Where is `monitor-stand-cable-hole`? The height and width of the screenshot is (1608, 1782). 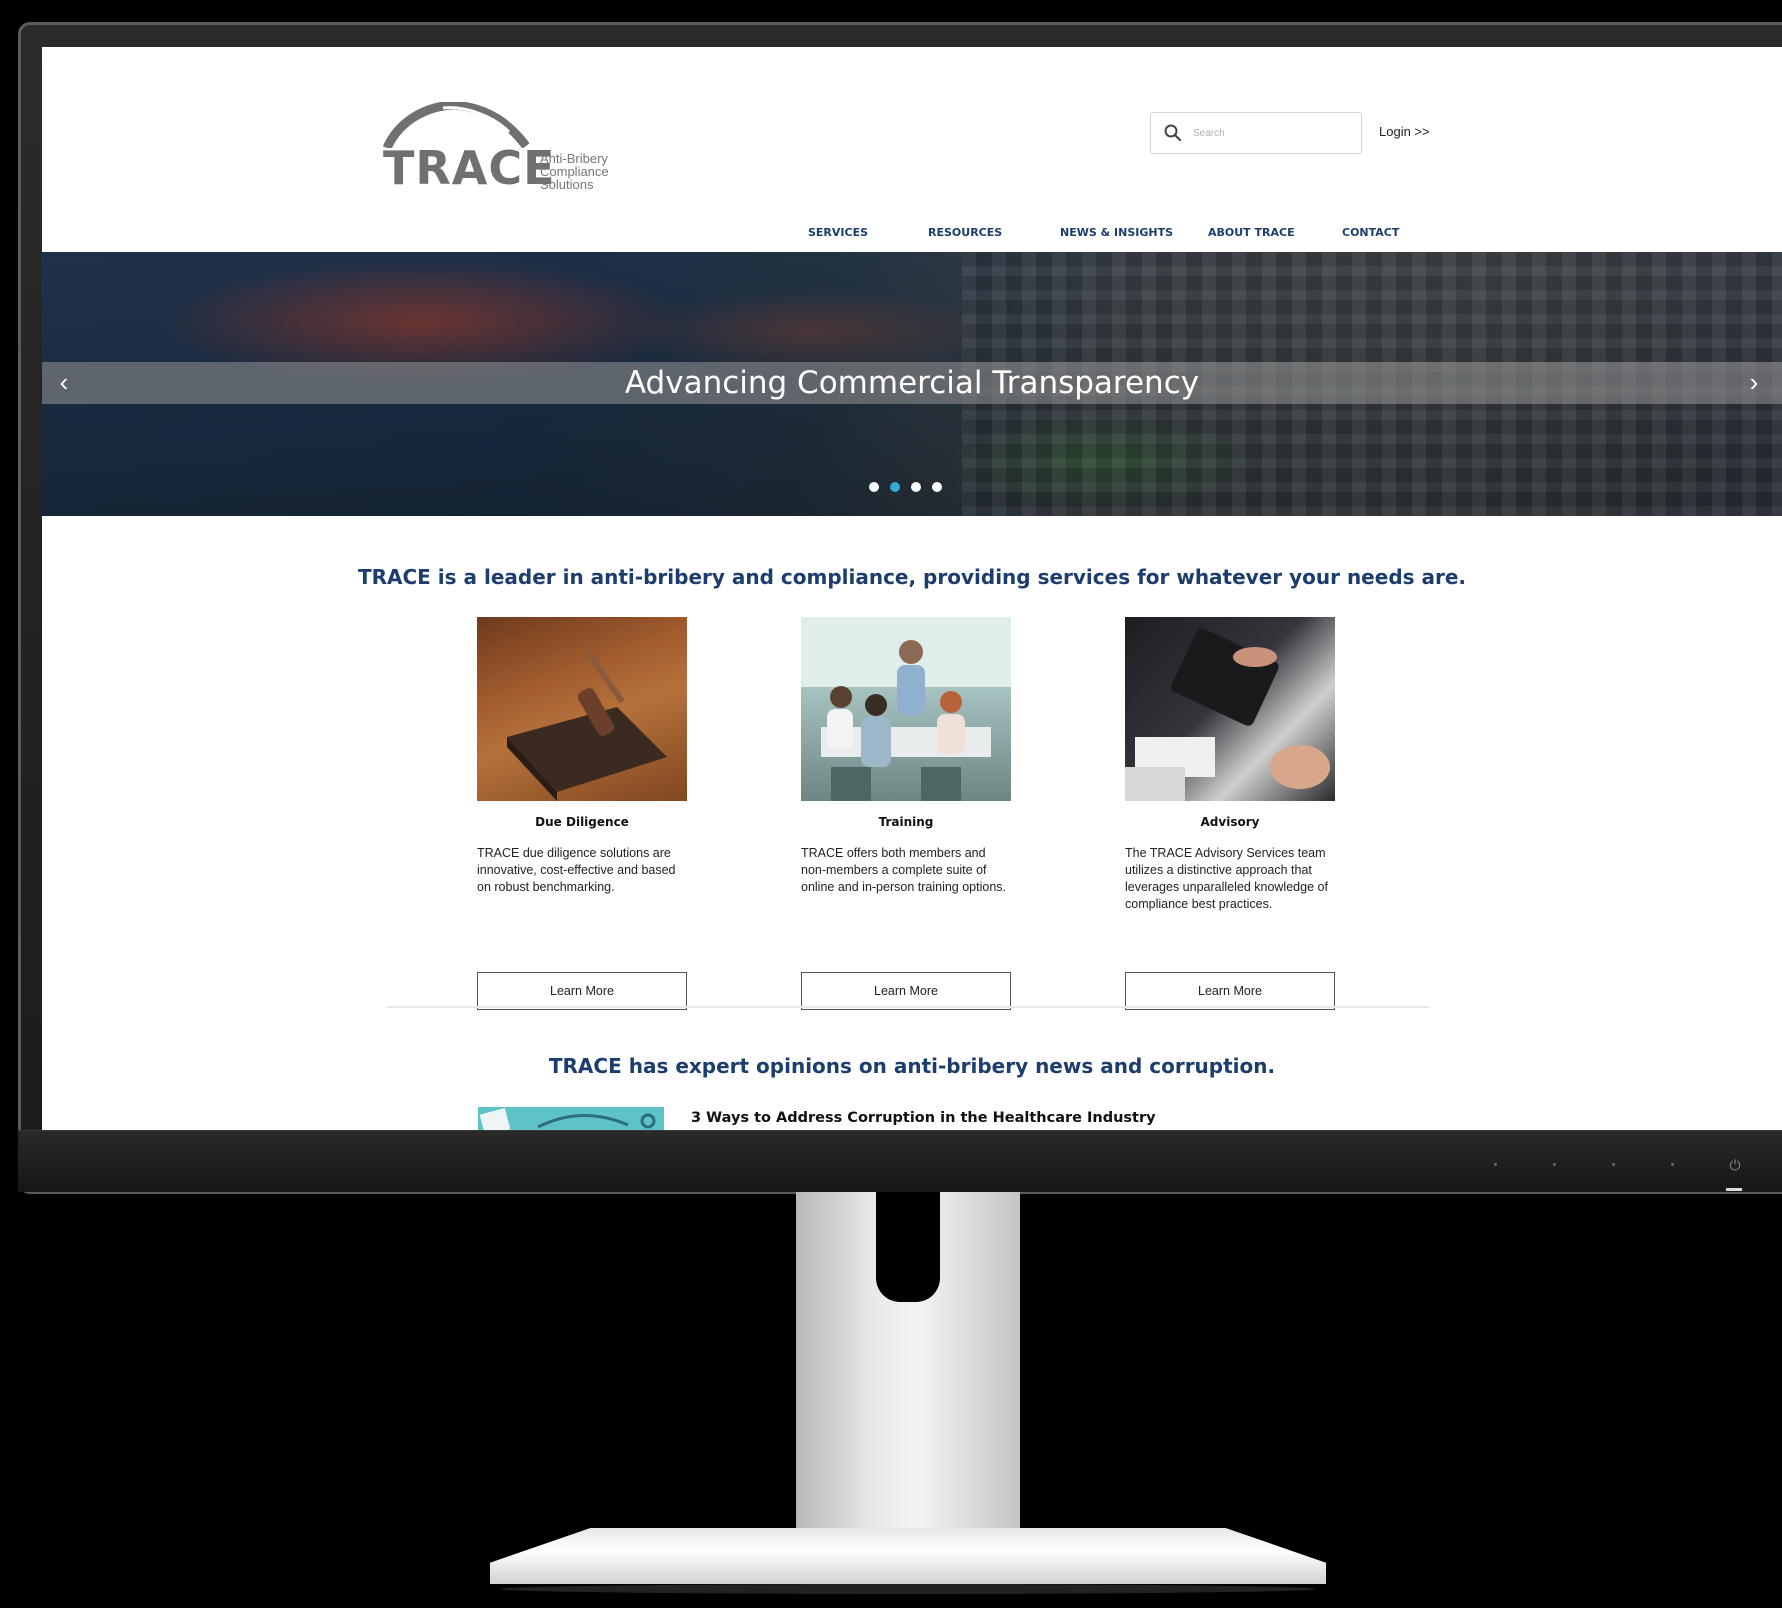
monitor-stand-cable-hole is located at coordinates (908, 1247).